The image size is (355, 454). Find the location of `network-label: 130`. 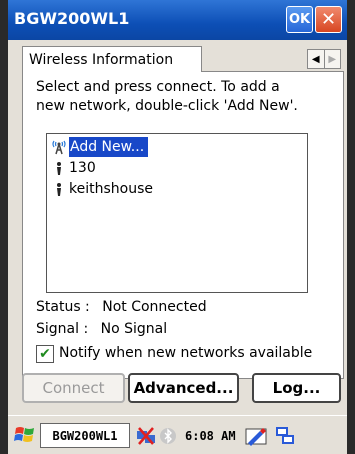

network-label: 130 is located at coordinates (82, 168).